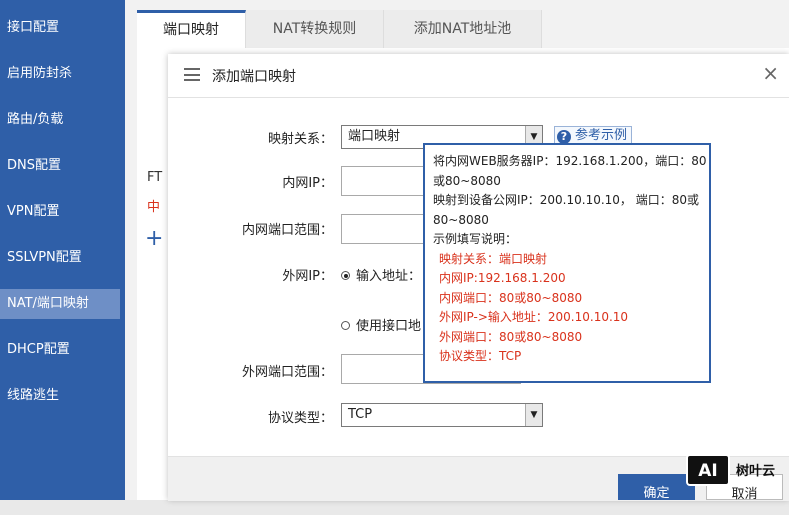 The width and height of the screenshot is (789, 515). Describe the element at coordinates (461, 219) in the screenshot. I see `popup-line: 80~8080` at that location.